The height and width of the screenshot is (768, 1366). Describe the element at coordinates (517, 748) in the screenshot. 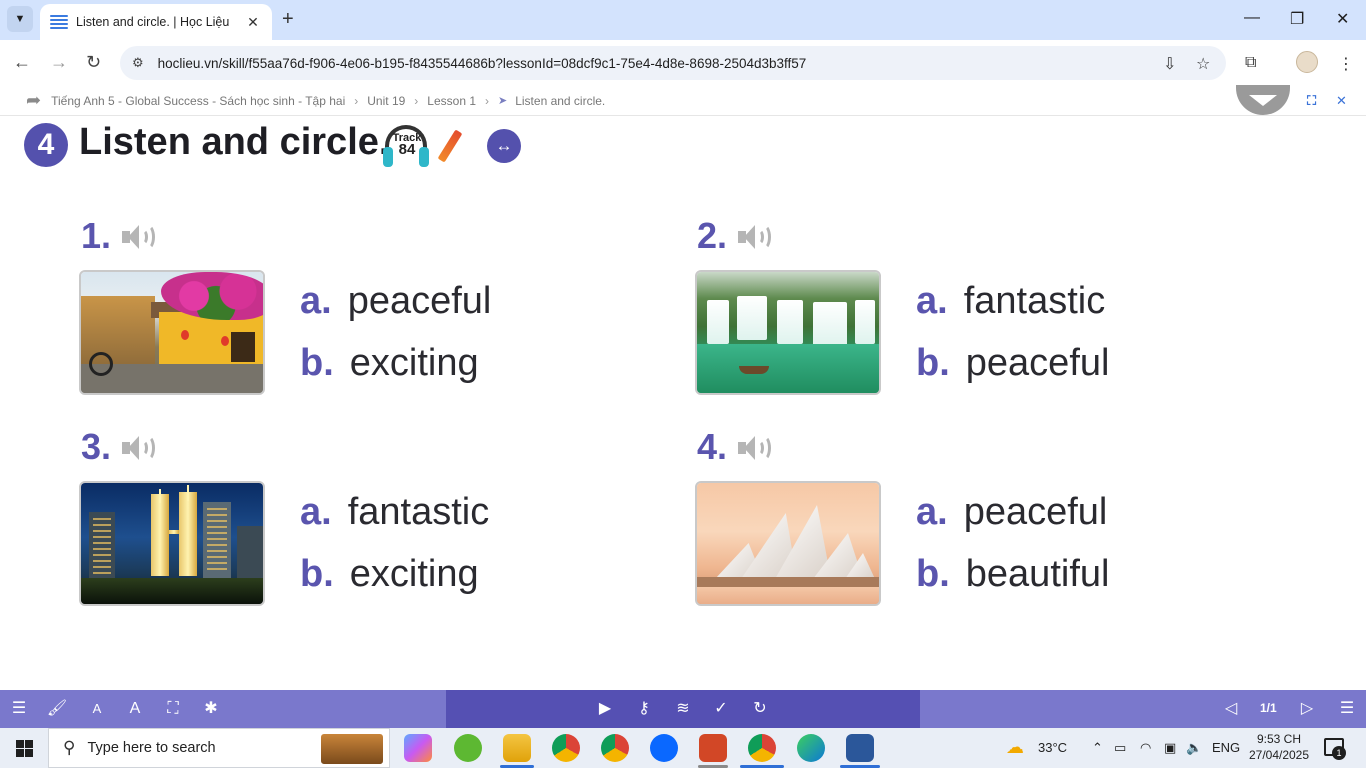

I see `file-explorer-icon` at that location.